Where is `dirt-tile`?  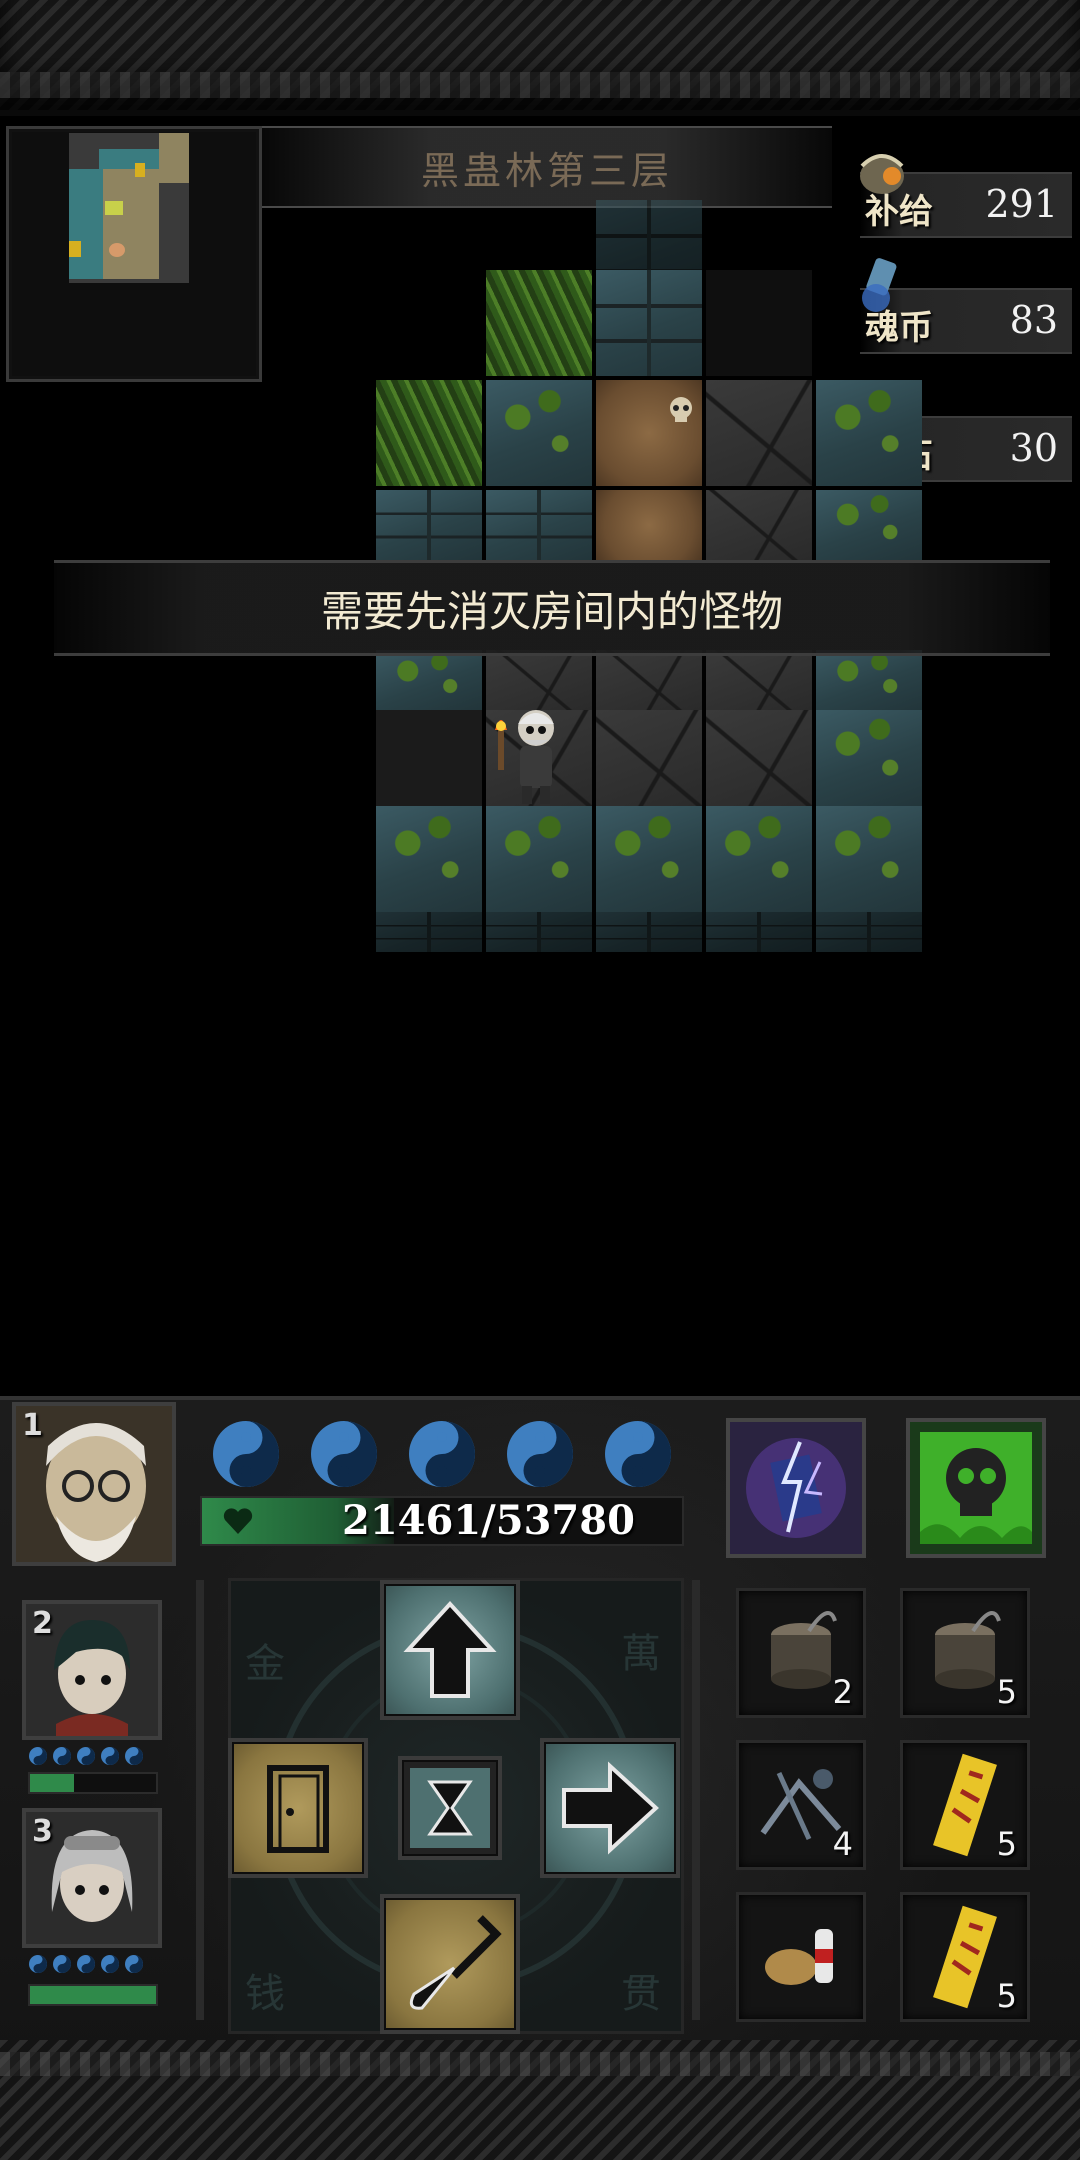
dirt-tile is located at coordinates (649, 525).